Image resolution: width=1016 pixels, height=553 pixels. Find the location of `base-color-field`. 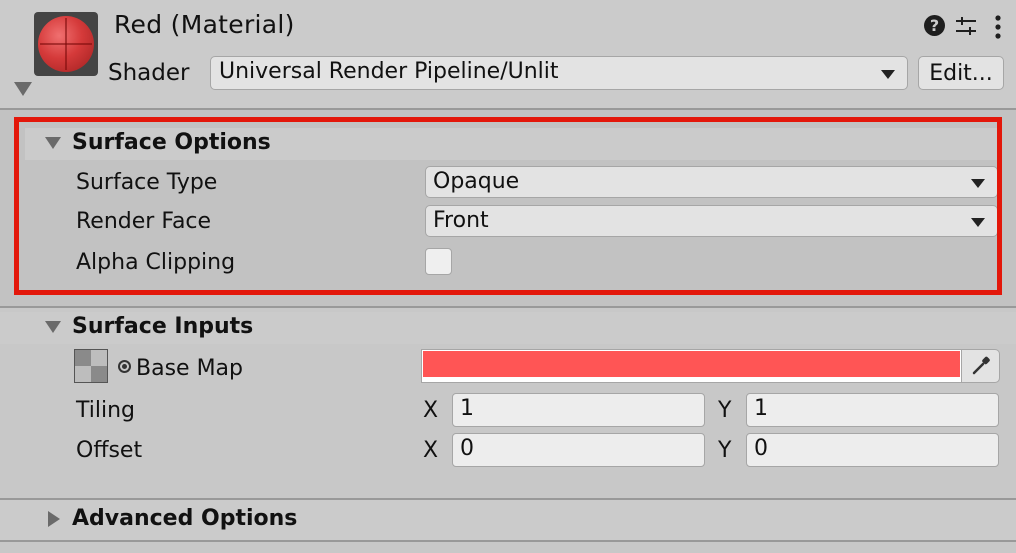

base-color-field is located at coordinates (691, 366).